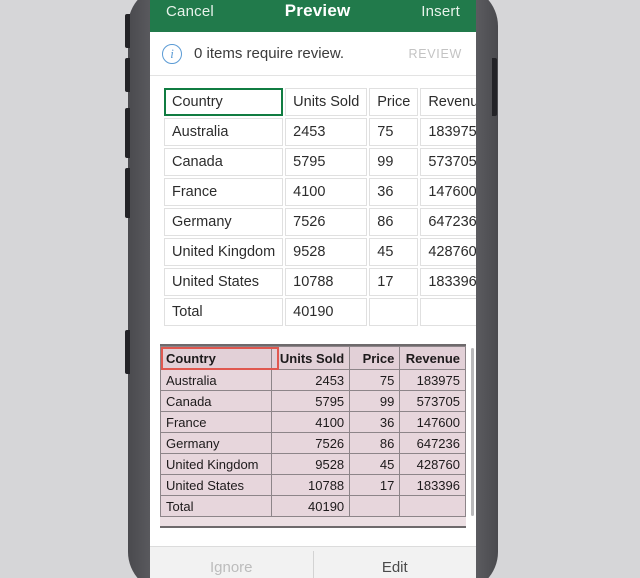  I want to click on table-row-total: Total 40190, so click(313, 506).